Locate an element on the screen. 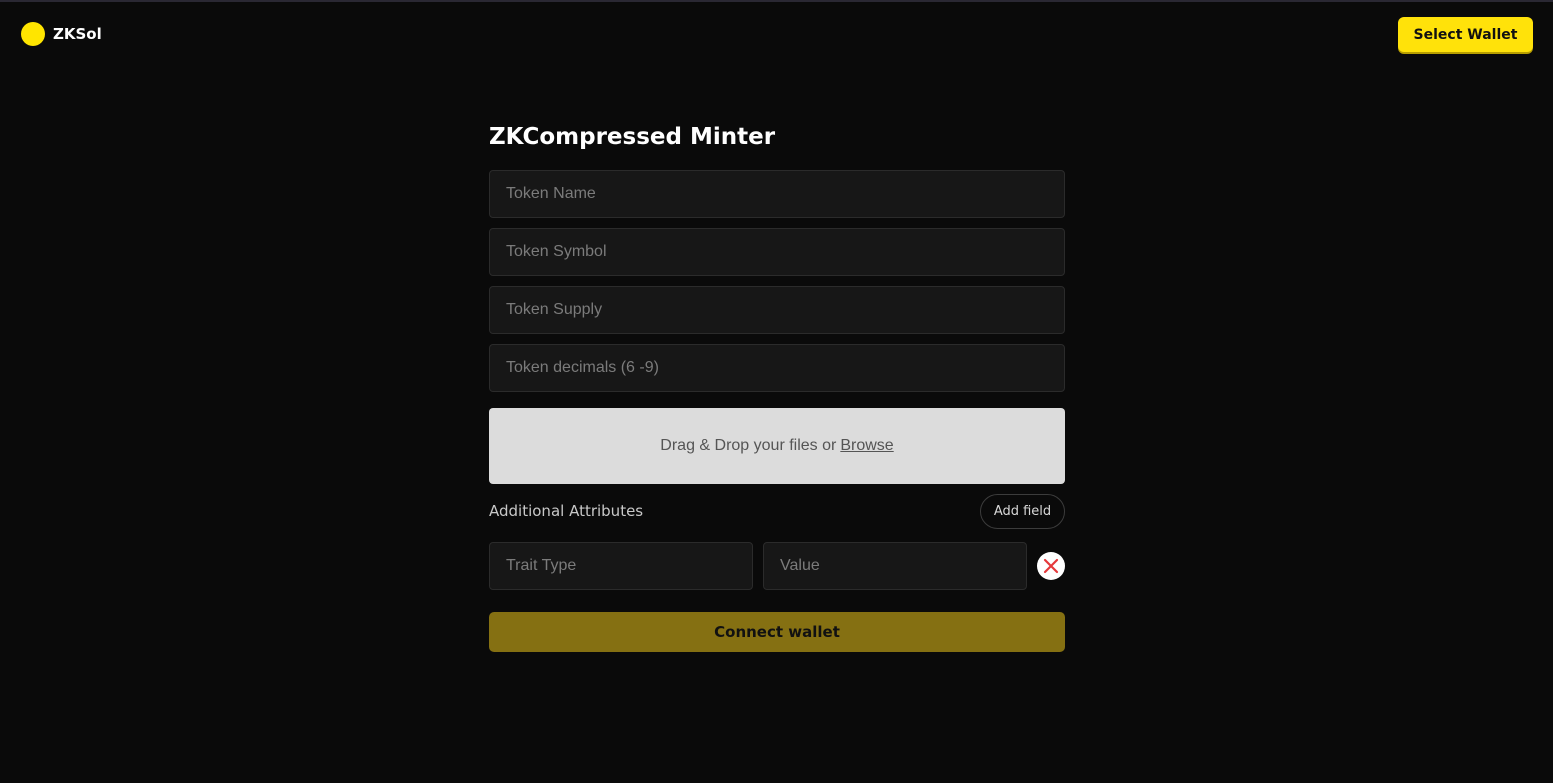 This screenshot has width=1553, height=783. close-icon is located at coordinates (1051, 566).